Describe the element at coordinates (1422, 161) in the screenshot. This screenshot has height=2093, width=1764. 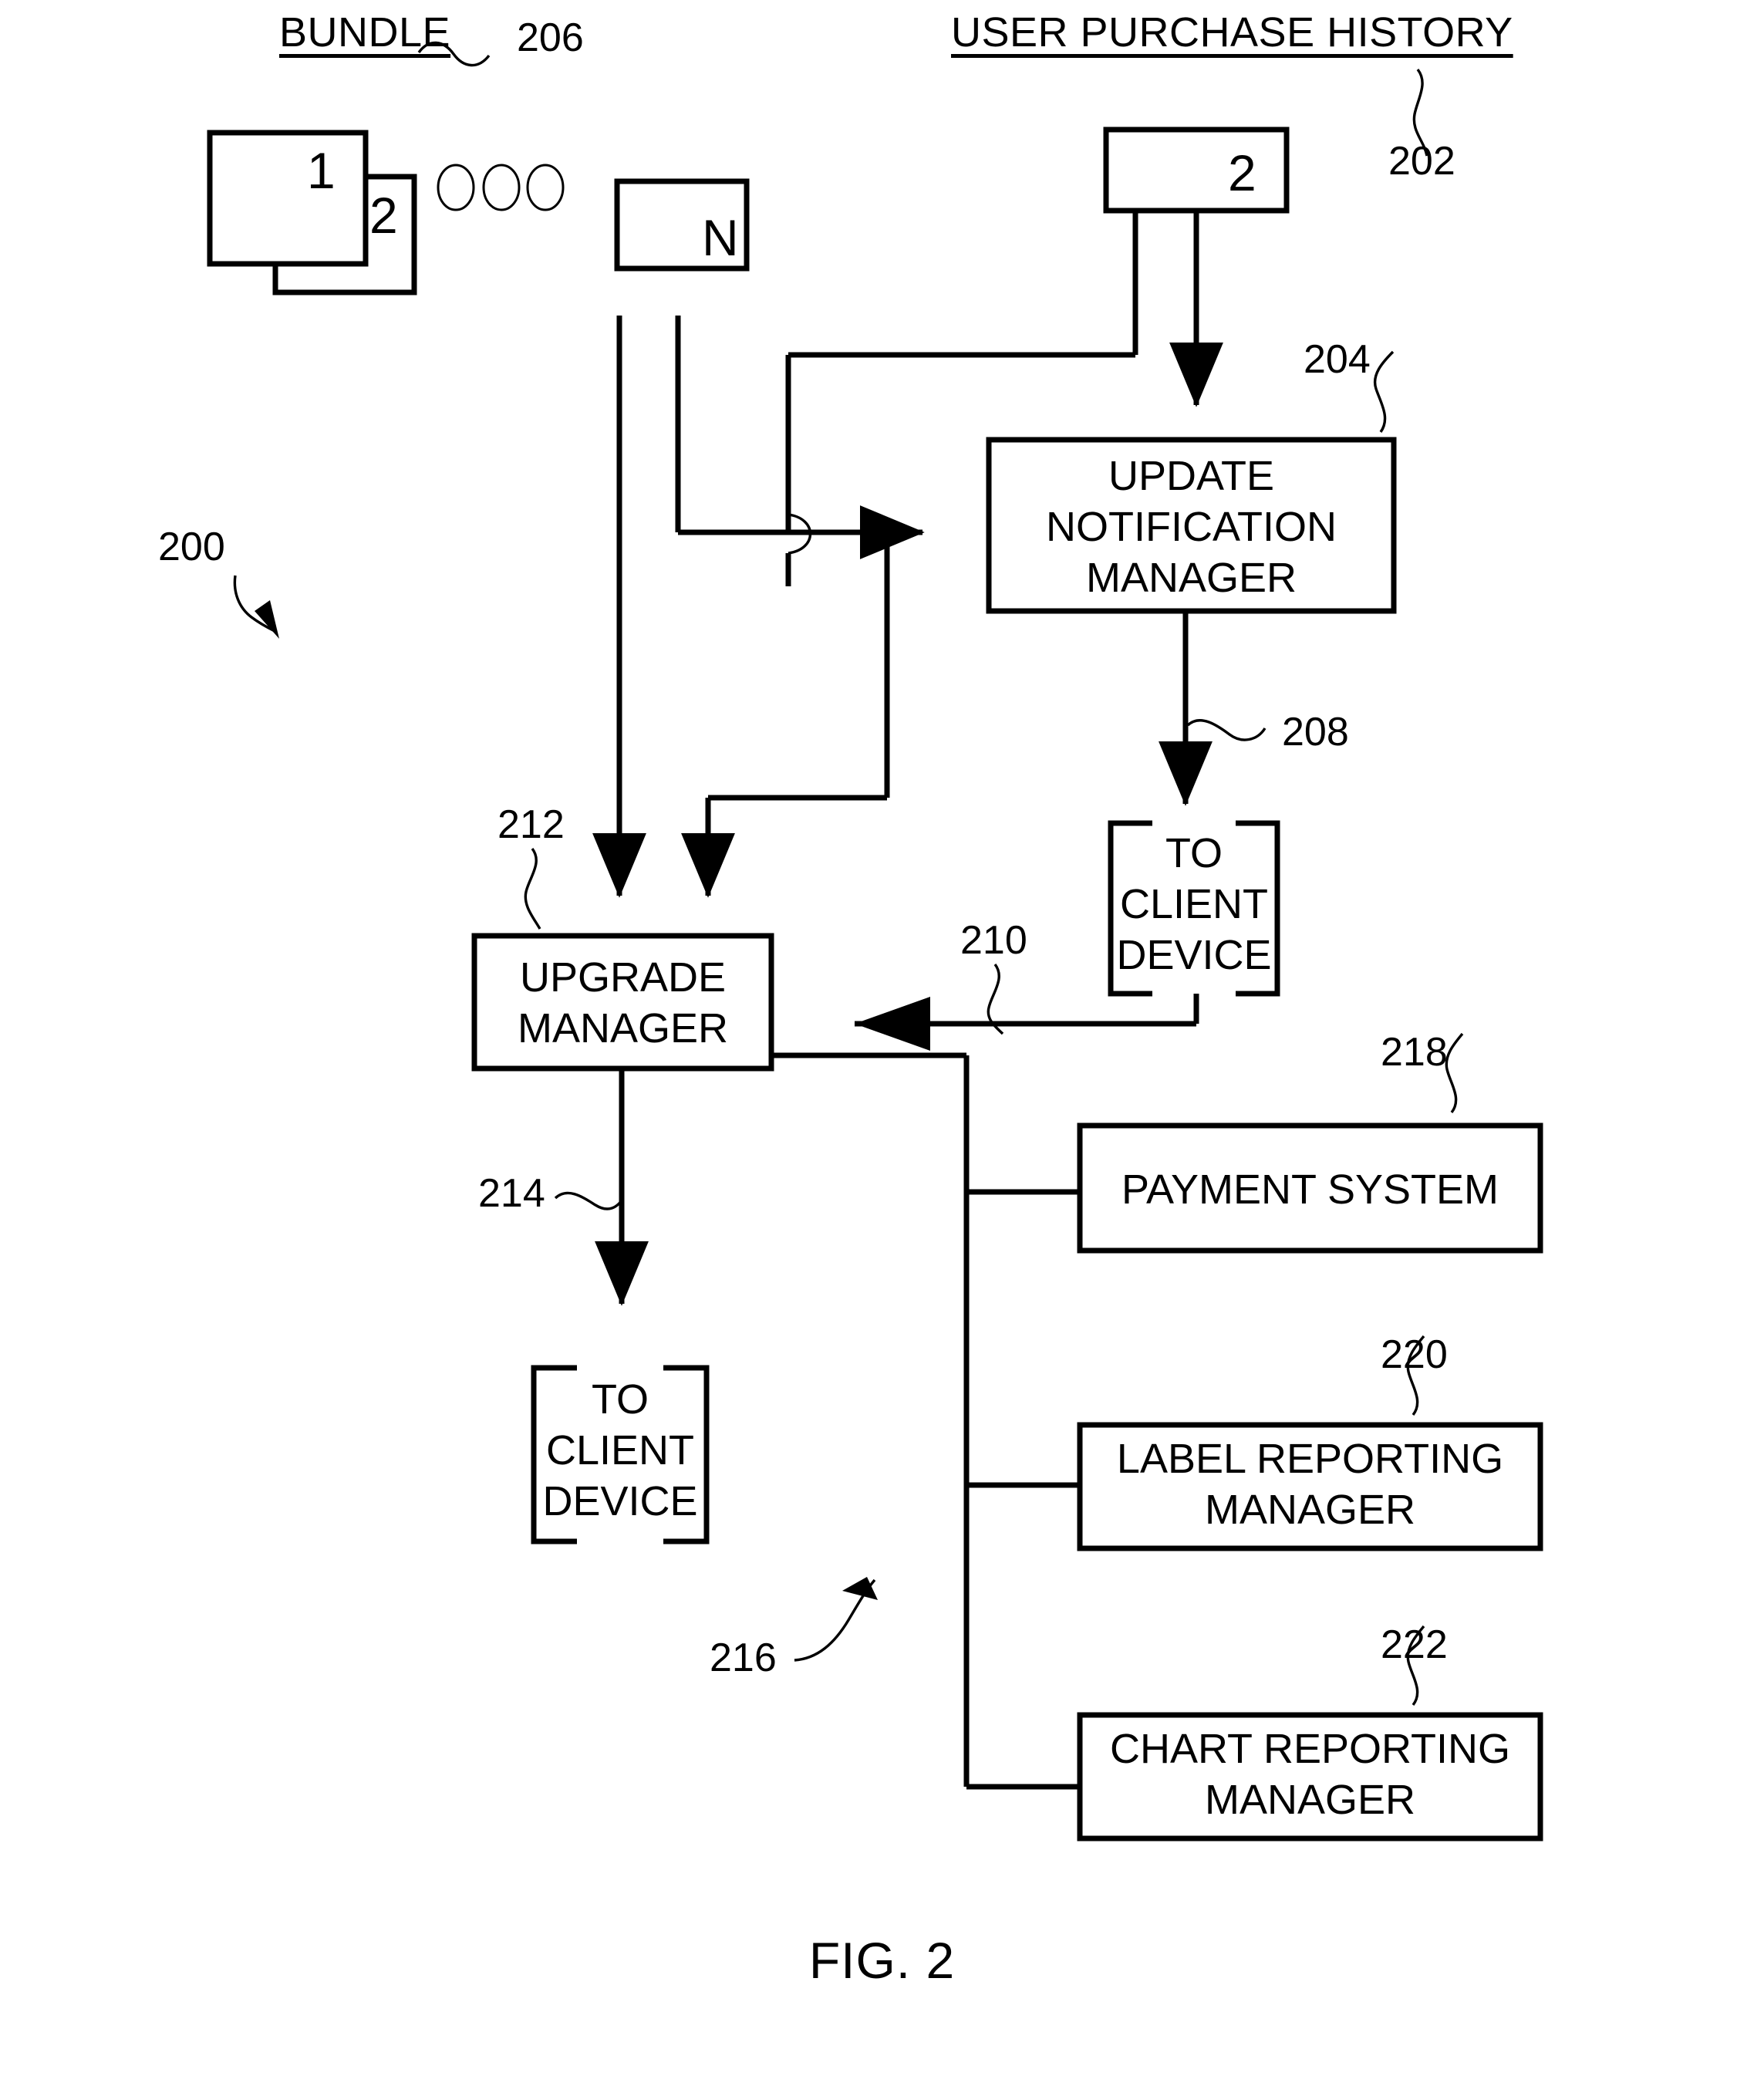
I see `purchase-history-ref-number: 202` at that location.